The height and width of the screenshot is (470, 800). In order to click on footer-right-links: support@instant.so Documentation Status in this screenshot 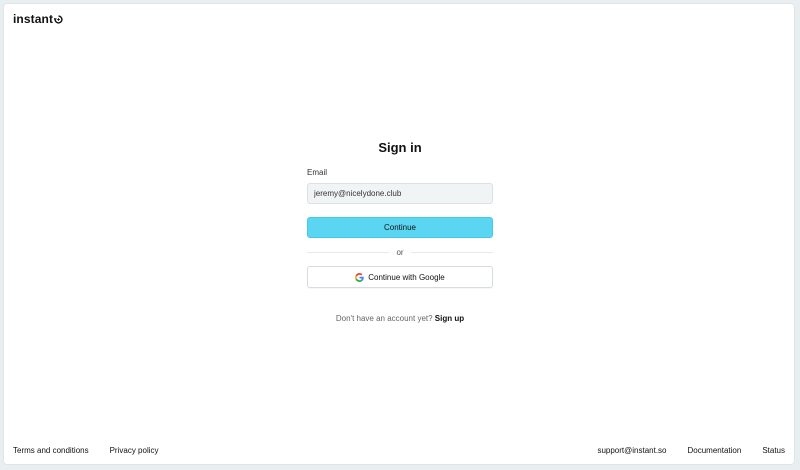, I will do `click(691, 450)`.